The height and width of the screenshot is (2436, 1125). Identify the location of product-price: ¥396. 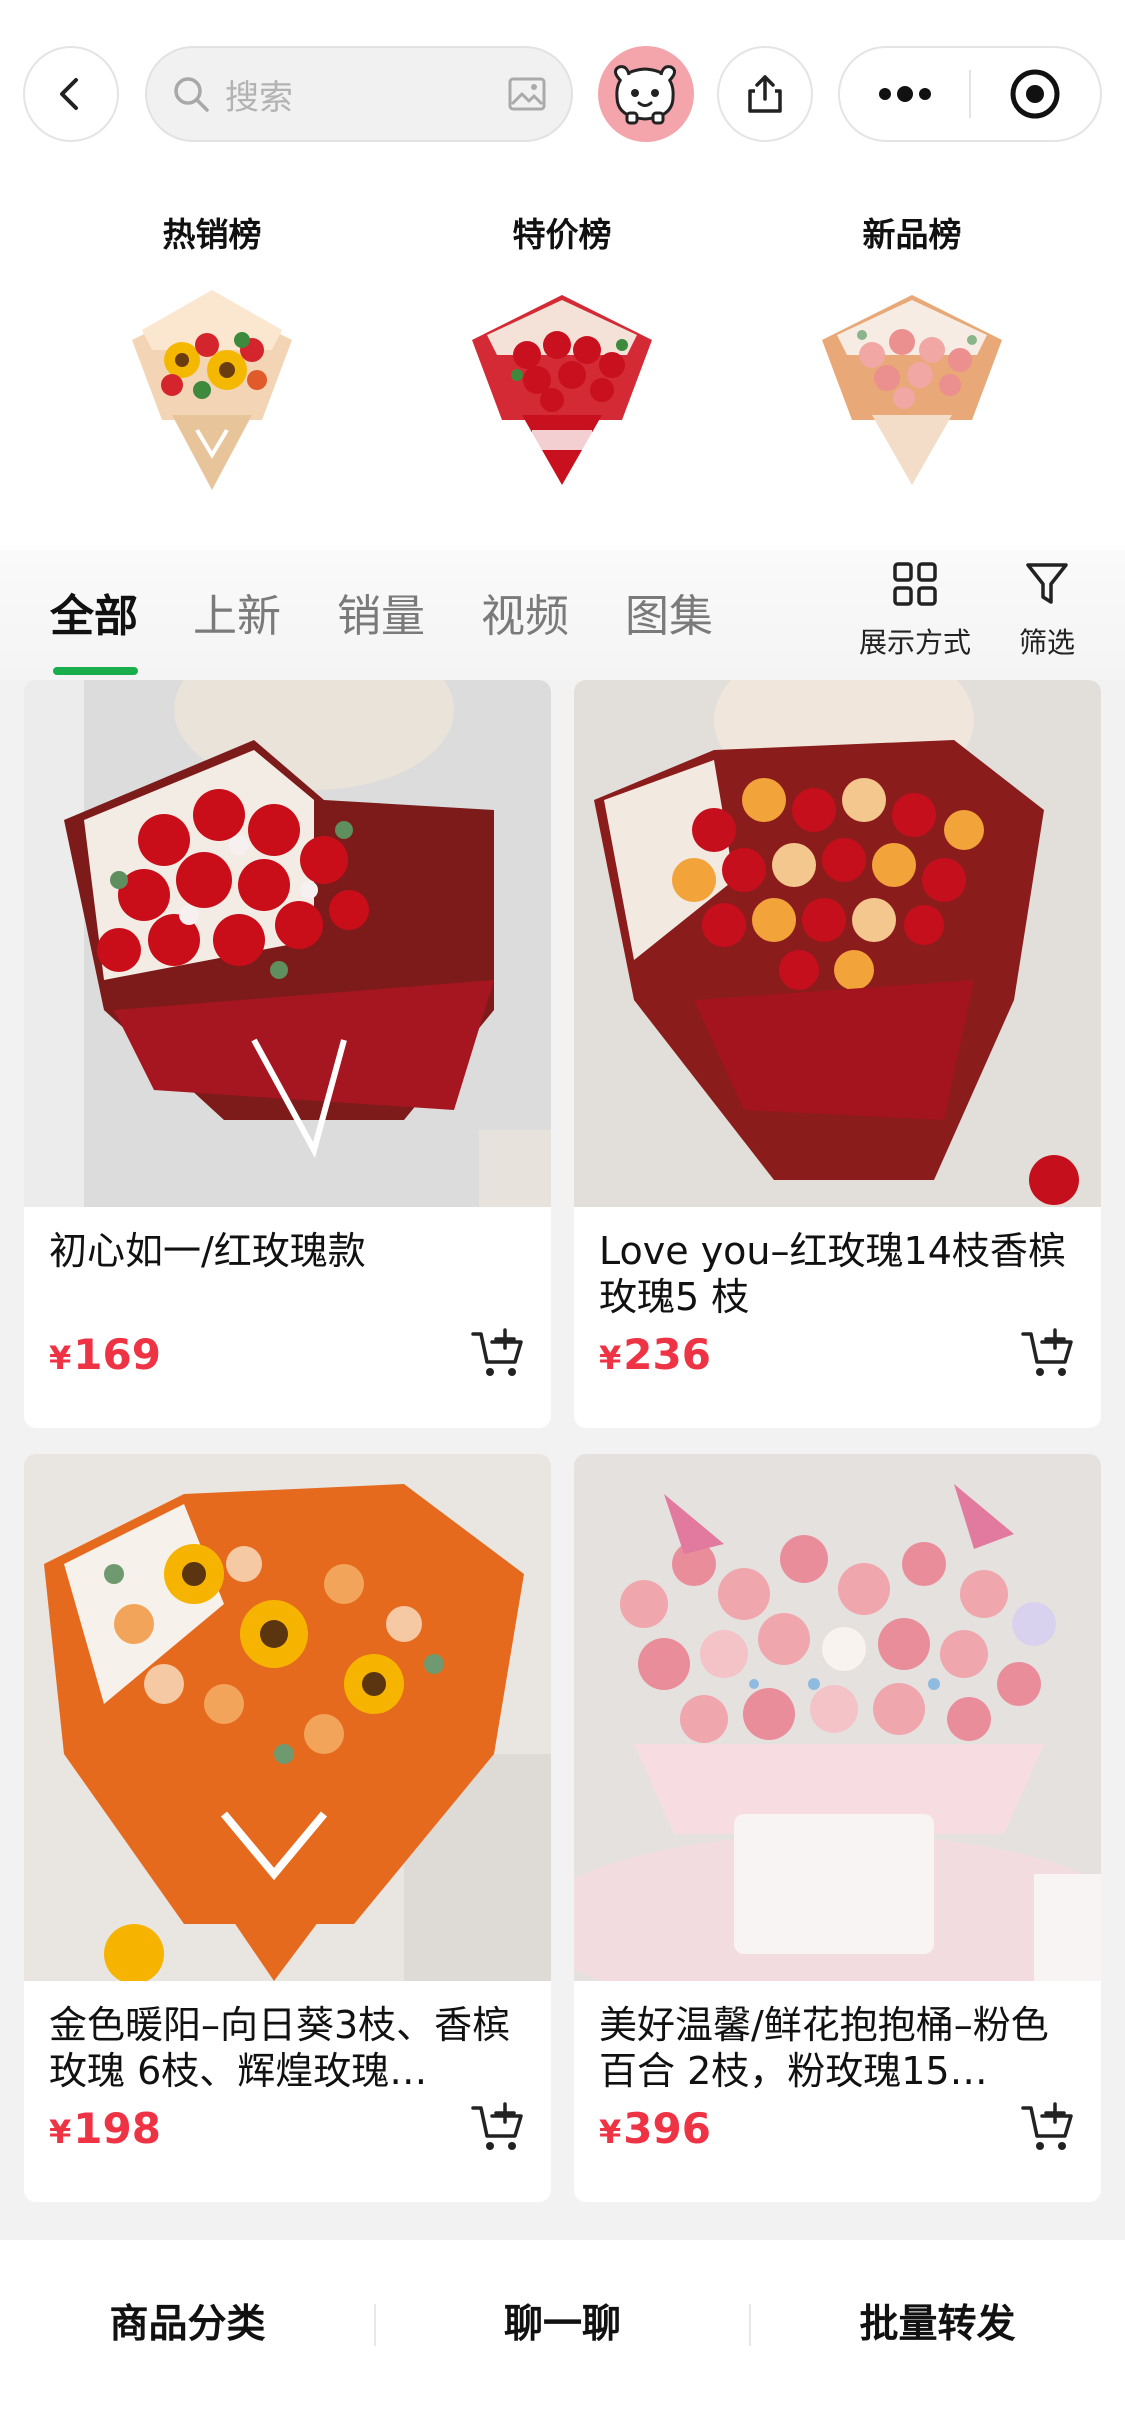
(655, 2128).